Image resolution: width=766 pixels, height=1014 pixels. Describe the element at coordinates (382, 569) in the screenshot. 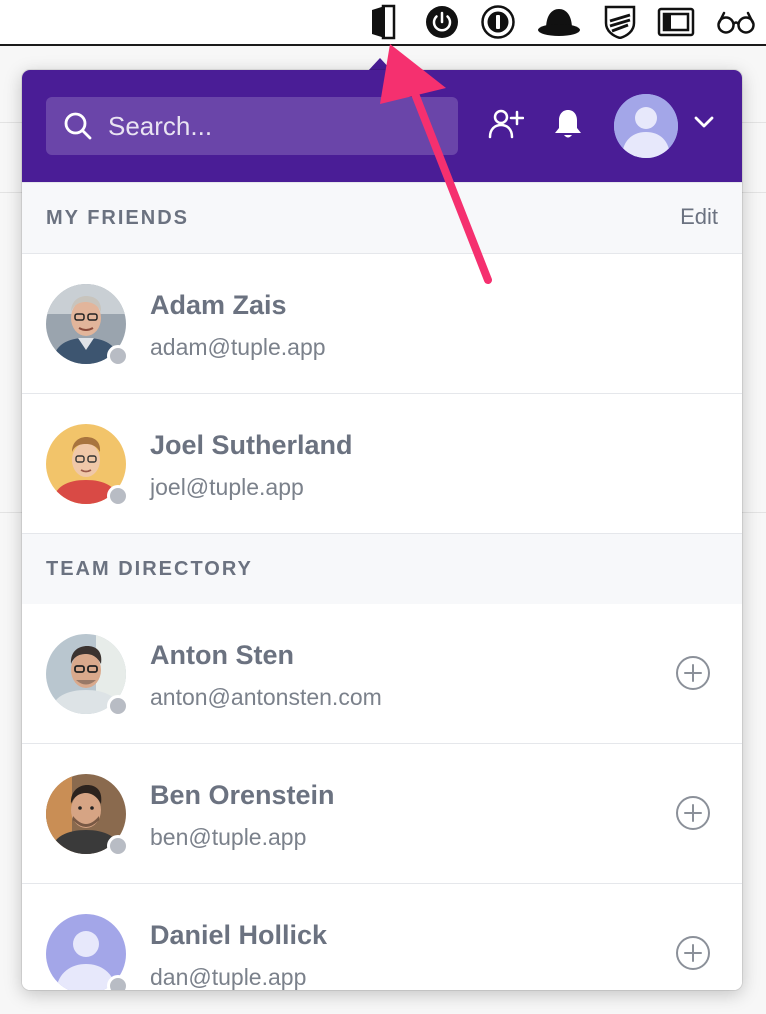

I see `directory-section-header: TEAM DIRECTORY` at that location.